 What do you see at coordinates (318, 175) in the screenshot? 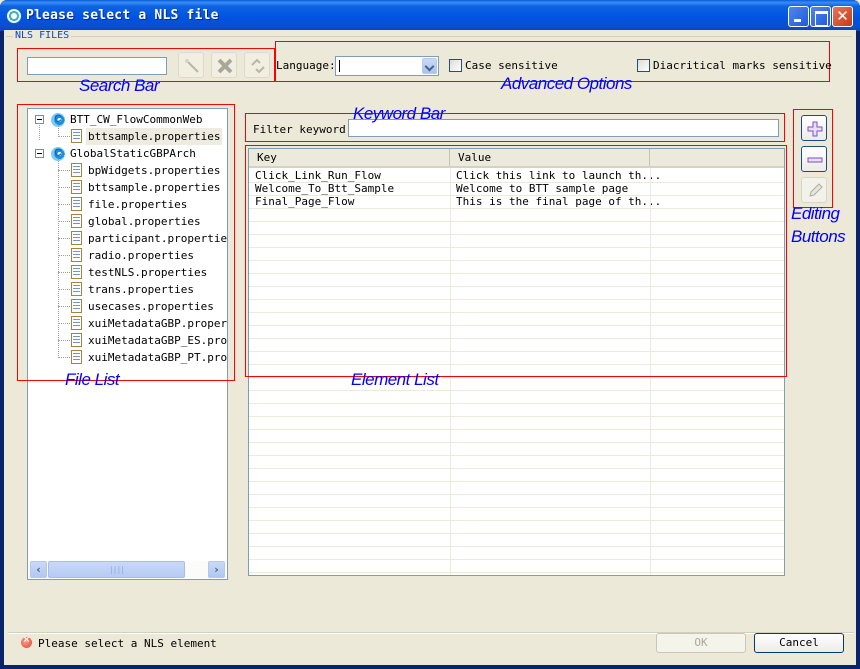
I see `cell-key: Click_Link_Run_Flow` at bounding box center [318, 175].